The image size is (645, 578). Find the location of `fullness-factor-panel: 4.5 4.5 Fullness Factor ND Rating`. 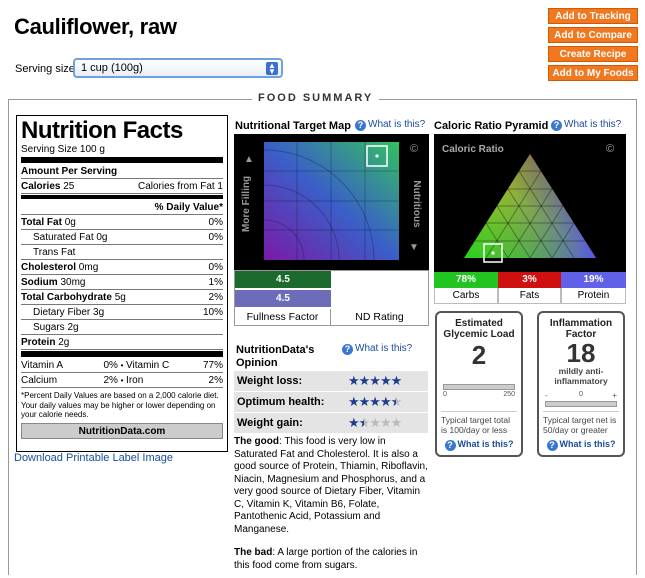

fullness-factor-panel: 4.5 4.5 Fullness Factor ND Rating is located at coordinates (331, 298).